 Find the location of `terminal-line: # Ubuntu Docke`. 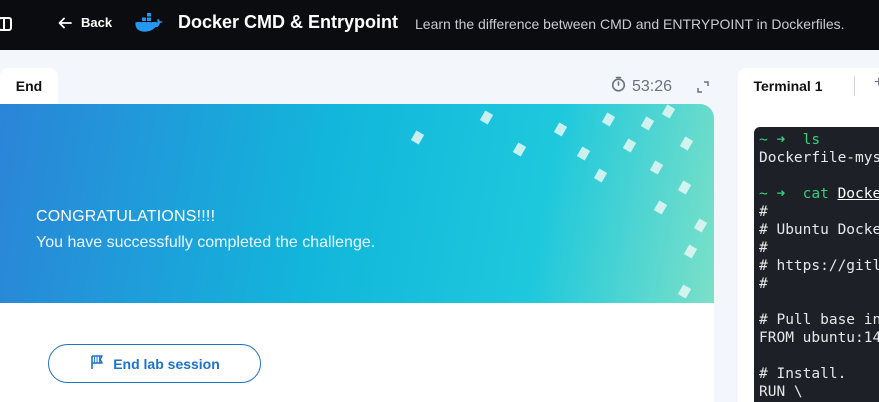

terminal-line: # Ubuntu Docke is located at coordinates (819, 230).